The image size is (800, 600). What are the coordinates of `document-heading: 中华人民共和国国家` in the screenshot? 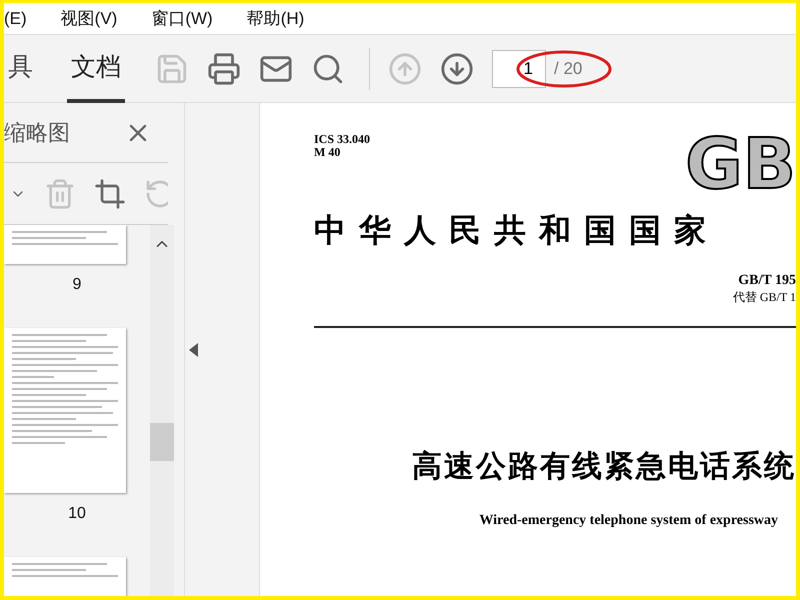 It's located at (517, 230).